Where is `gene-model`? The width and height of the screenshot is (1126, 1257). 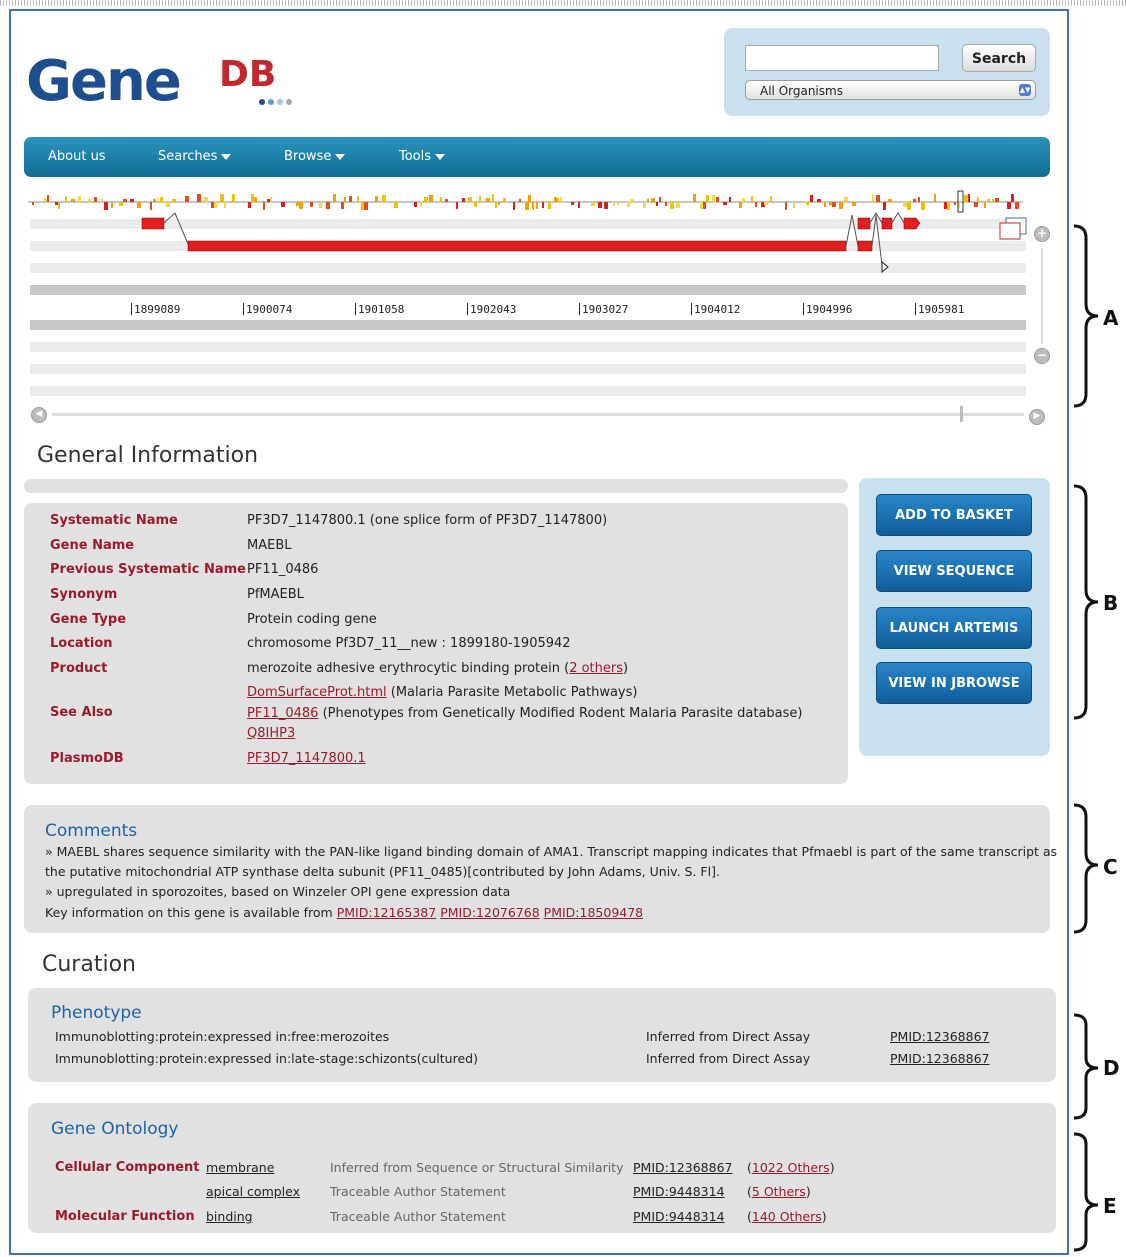
gene-model is located at coordinates (530, 243).